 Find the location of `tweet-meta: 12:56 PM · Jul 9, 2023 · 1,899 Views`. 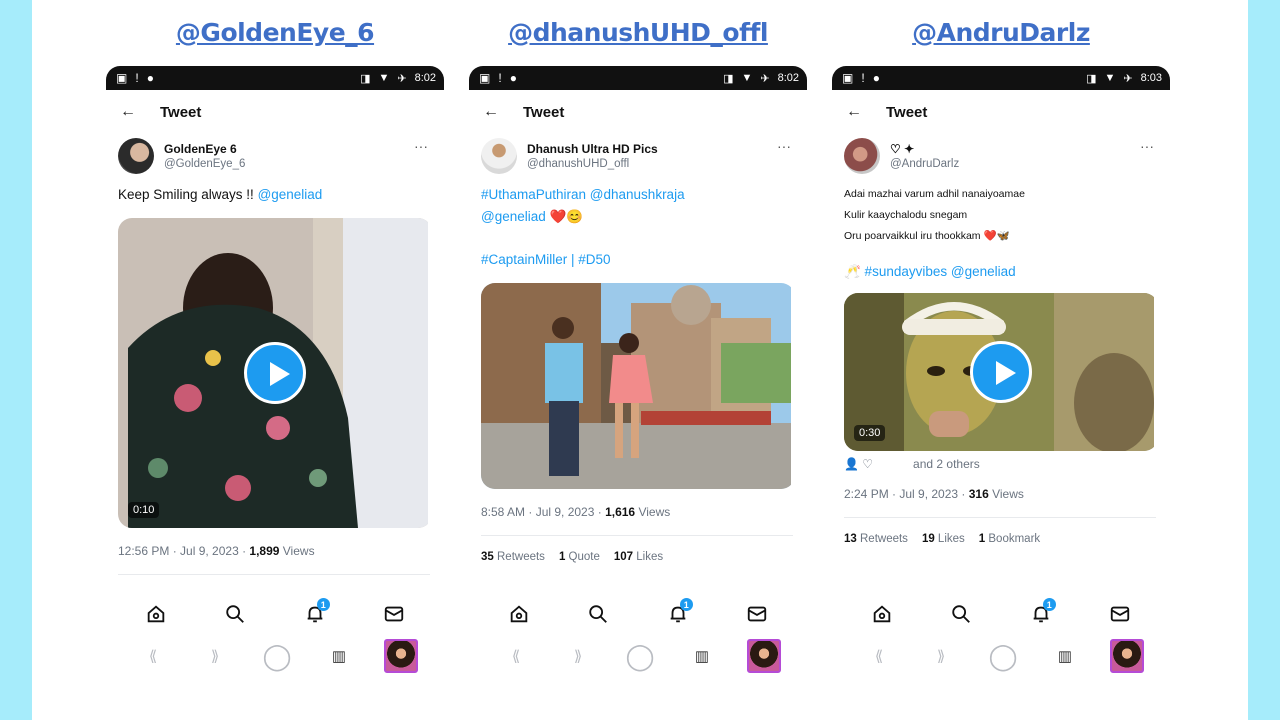

tweet-meta: 12:56 PM · Jul 9, 2023 · 1,899 Views is located at coordinates (275, 551).